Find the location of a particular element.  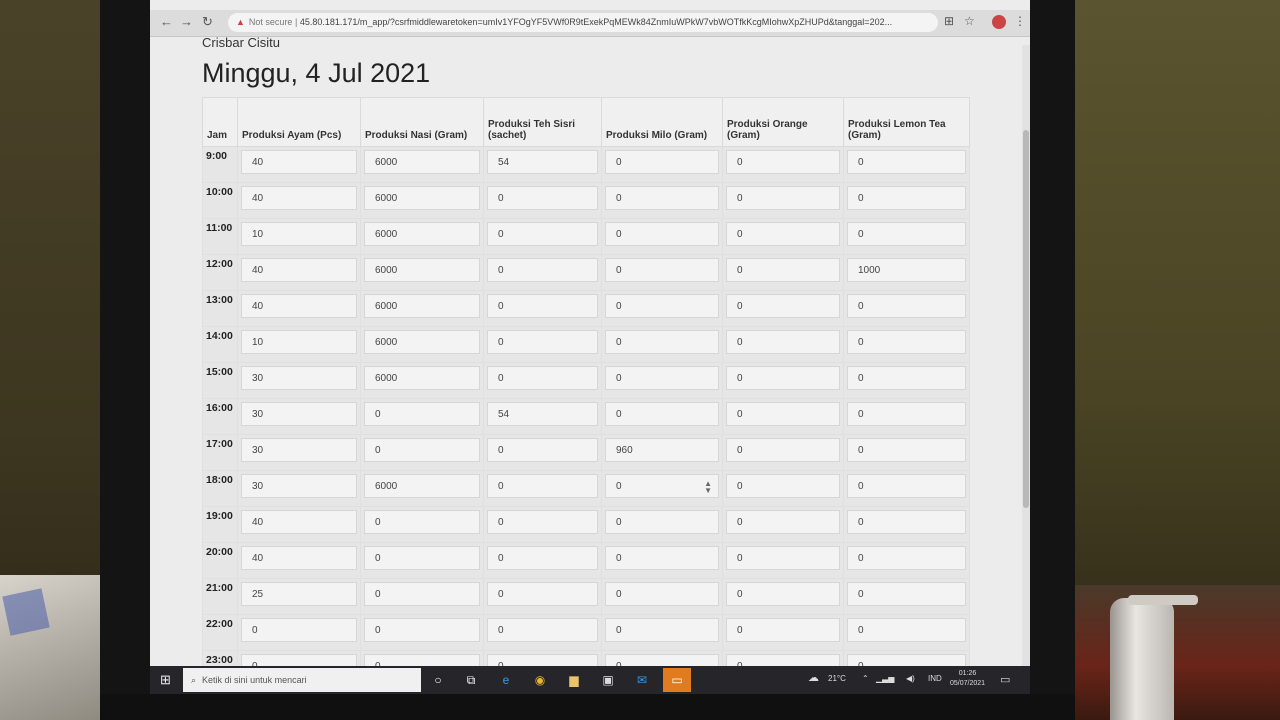

tray-chevron-icon: ⌃ is located at coordinates (865, 678).